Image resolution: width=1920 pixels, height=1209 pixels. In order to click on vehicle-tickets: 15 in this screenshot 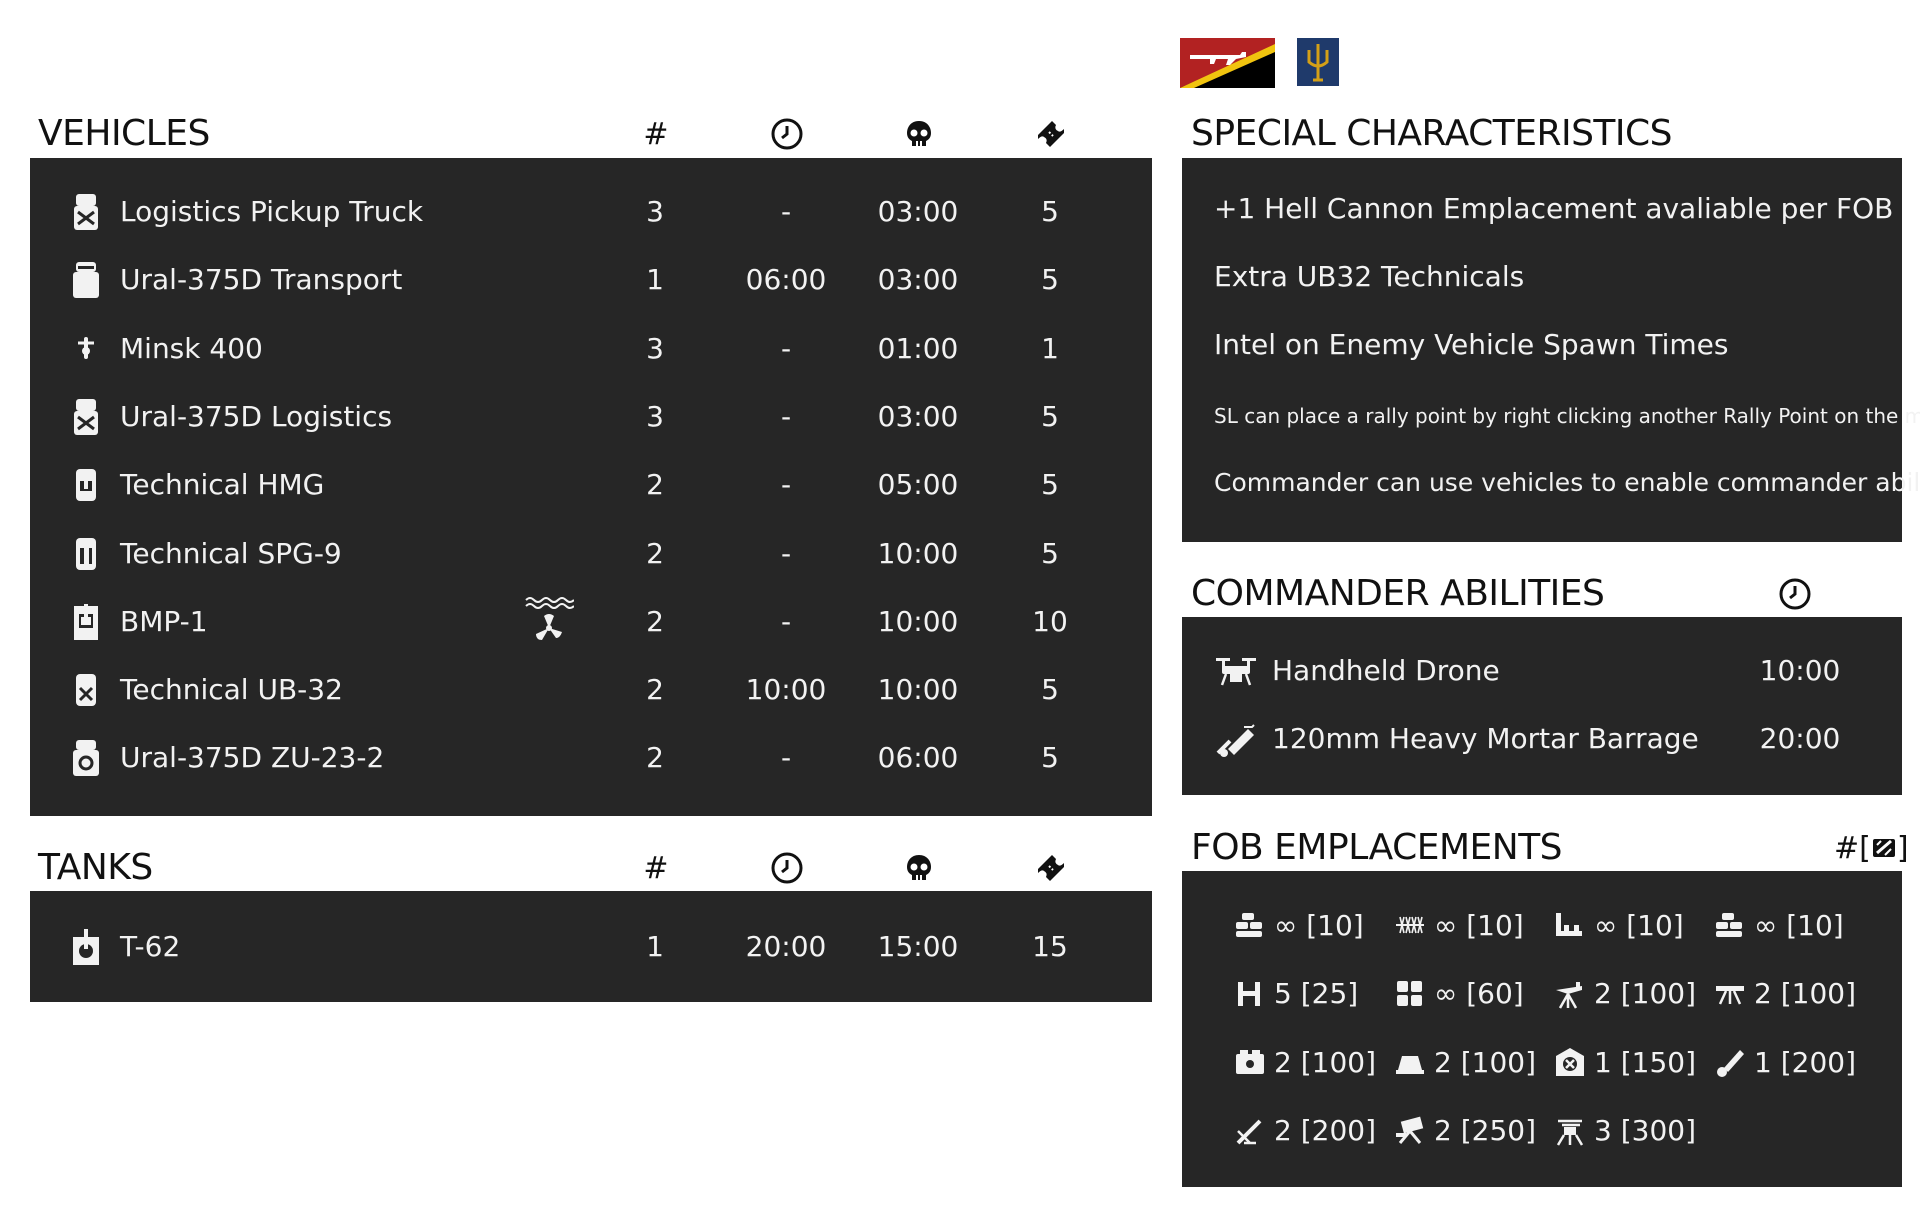, I will do `click(1050, 946)`.